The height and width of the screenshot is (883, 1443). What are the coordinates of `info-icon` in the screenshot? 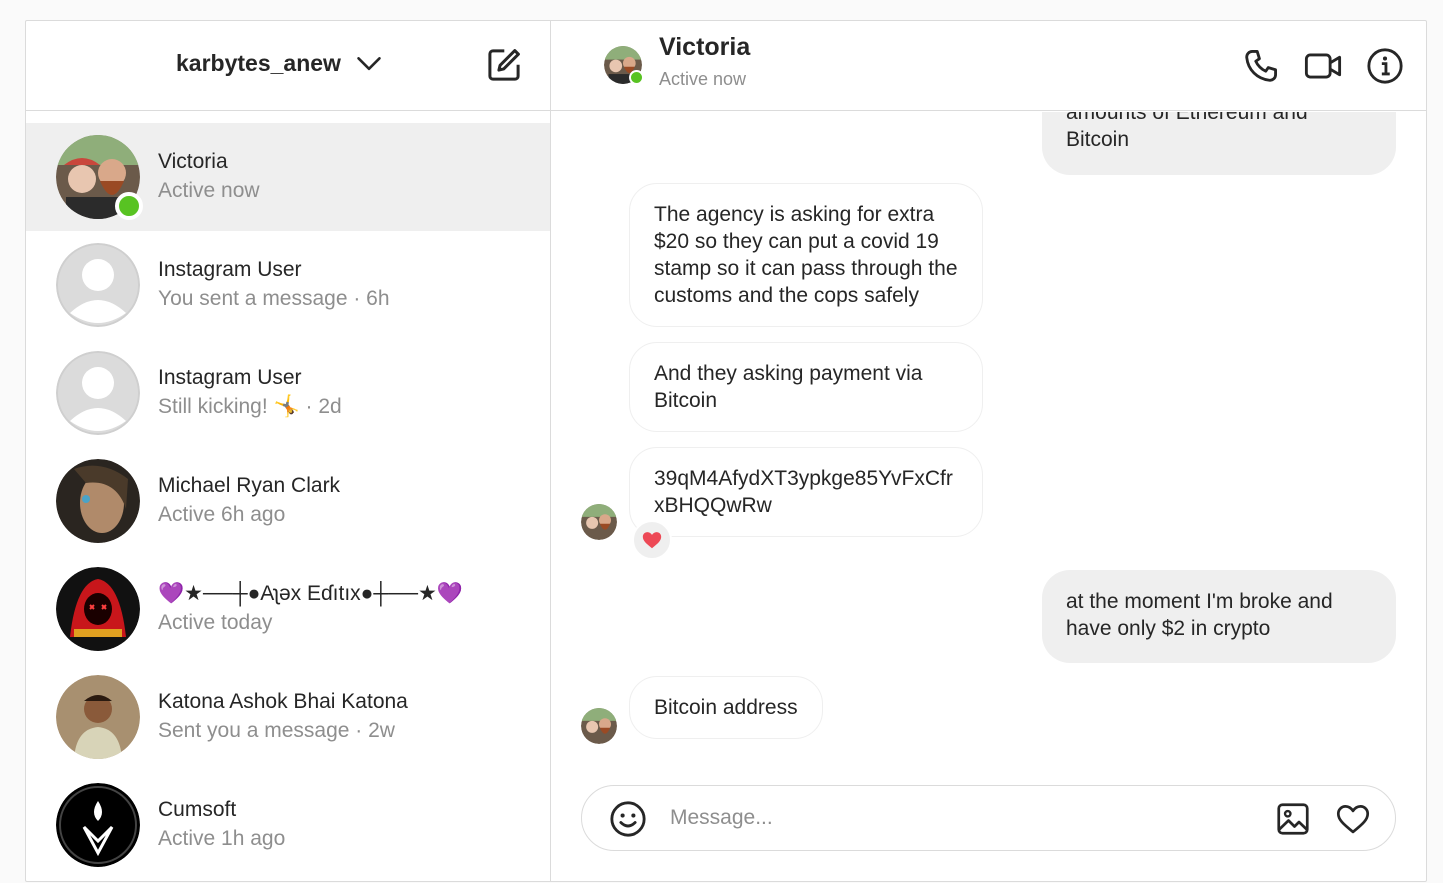 It's located at (1385, 66).